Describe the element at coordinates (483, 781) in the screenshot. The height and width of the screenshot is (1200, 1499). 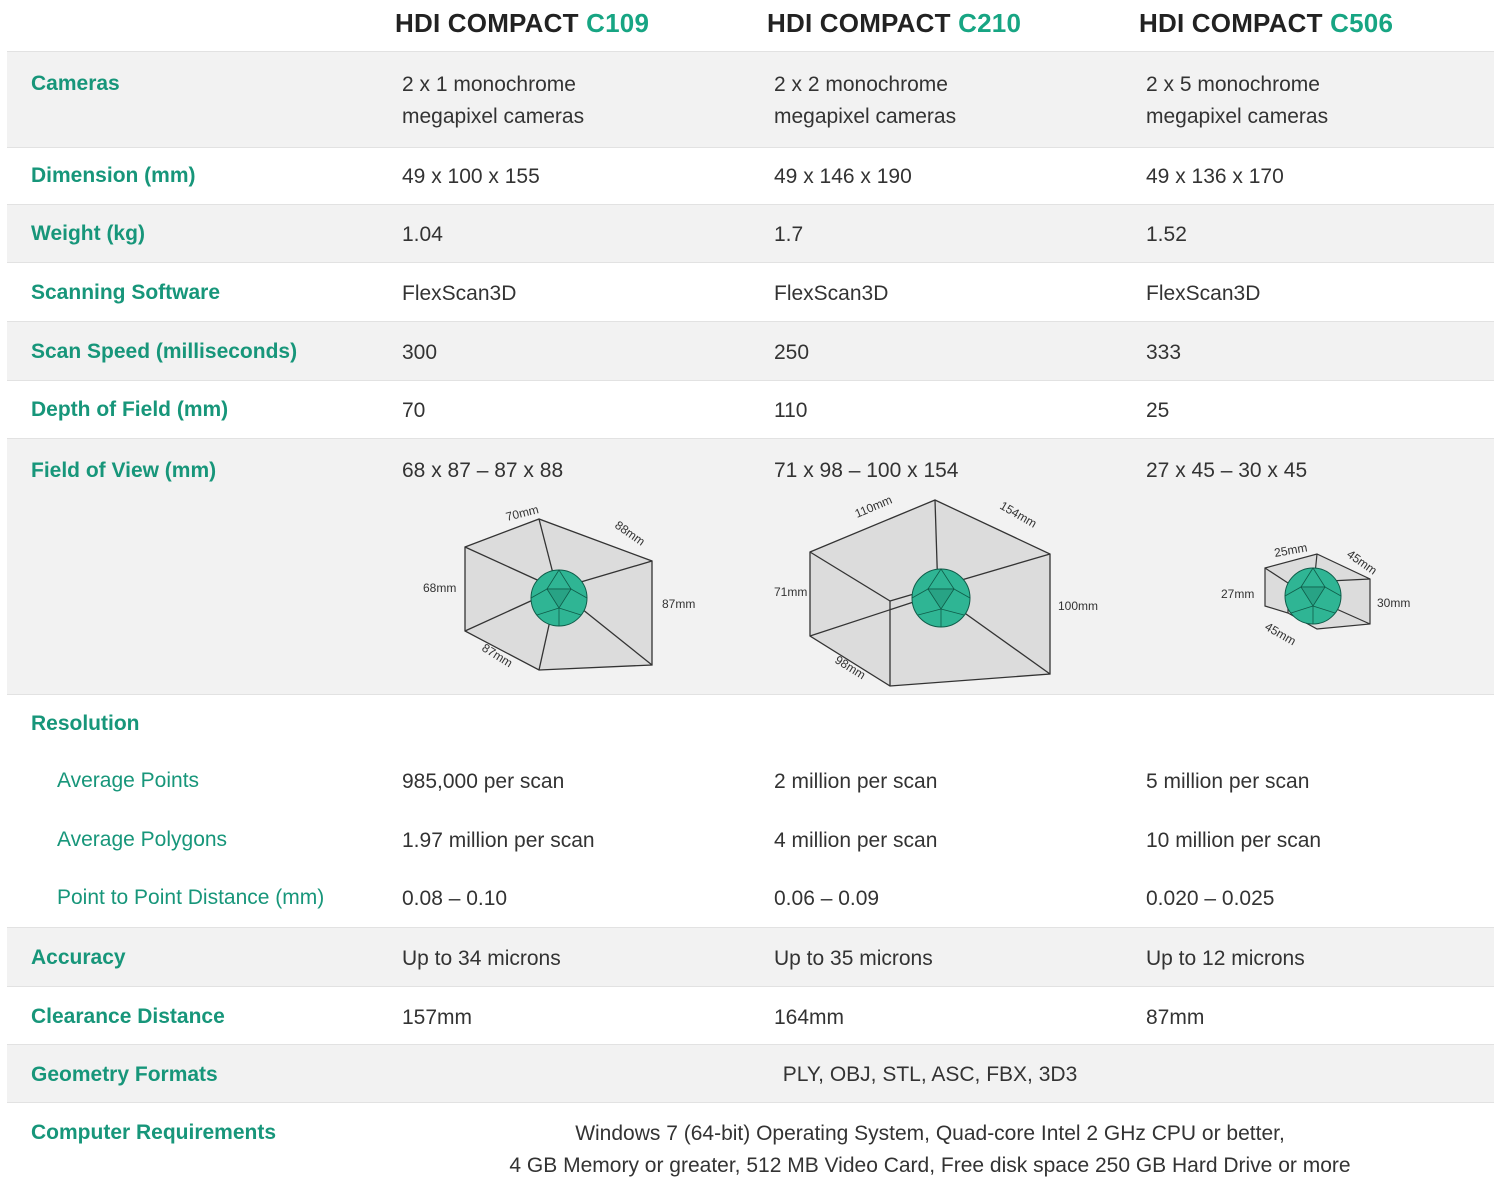
I see `cell-c109: 985,000 per scan` at that location.